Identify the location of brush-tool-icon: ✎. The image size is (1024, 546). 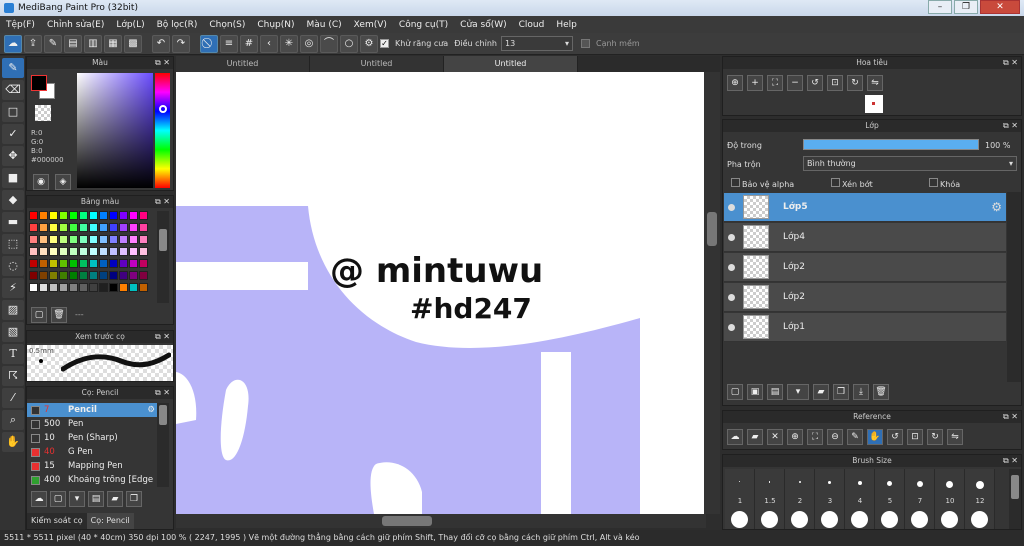
(13, 68).